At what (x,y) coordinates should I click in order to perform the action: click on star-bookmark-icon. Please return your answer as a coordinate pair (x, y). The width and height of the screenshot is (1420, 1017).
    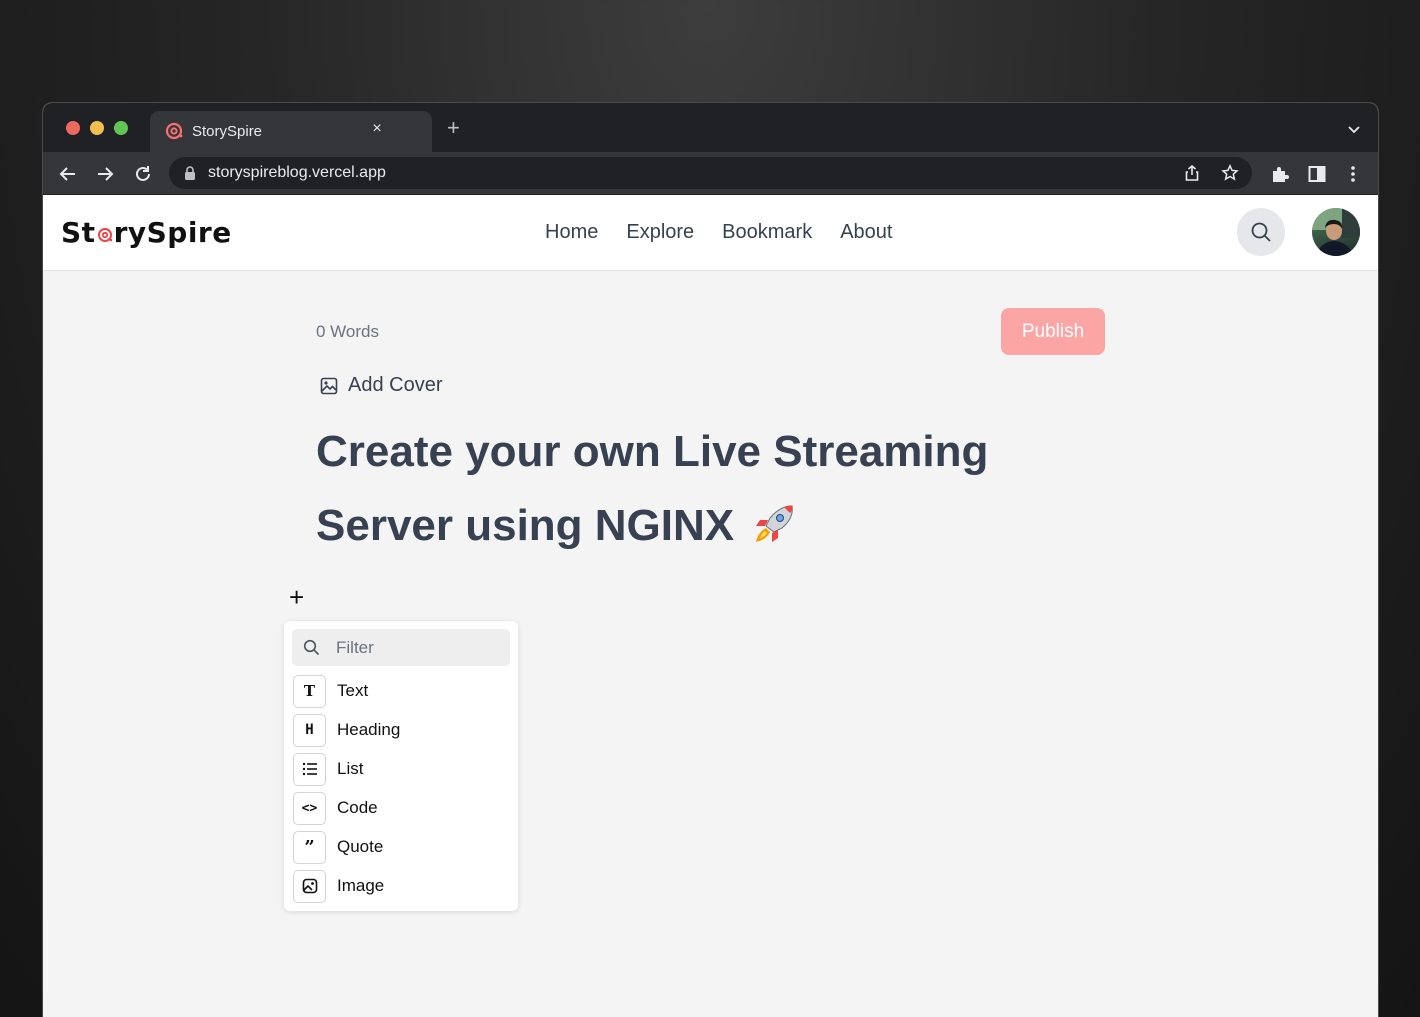
    Looking at the image, I should click on (1230, 173).